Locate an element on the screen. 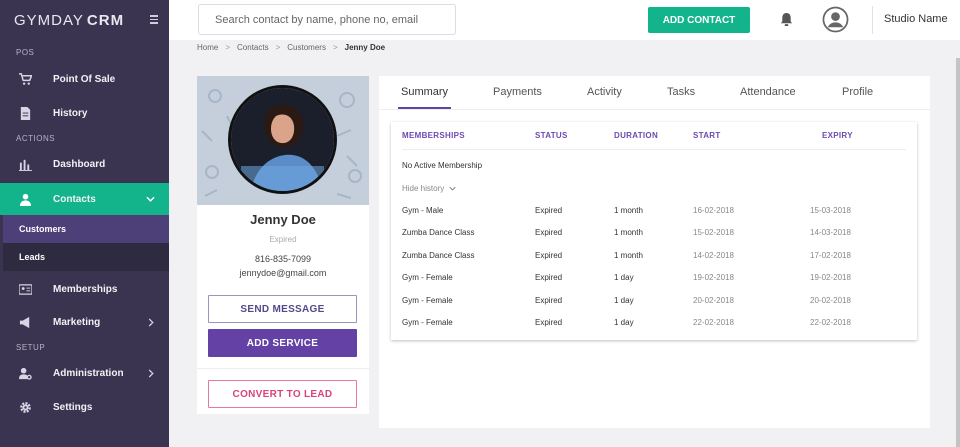 Image resolution: width=960 pixels, height=447 pixels. user-avatar-icon is located at coordinates (835, 19).